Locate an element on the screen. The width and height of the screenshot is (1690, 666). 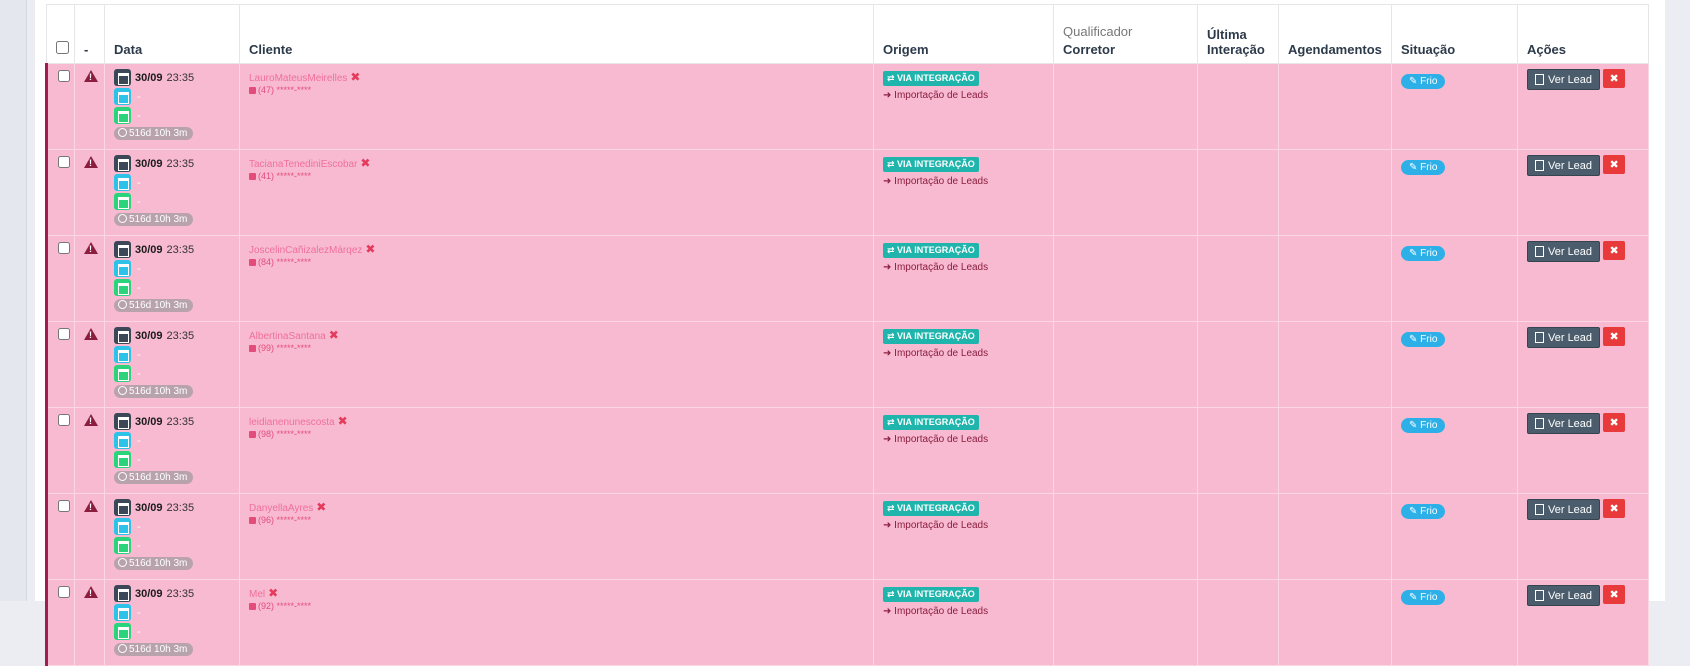
select-all-checkbox is located at coordinates (62, 47).